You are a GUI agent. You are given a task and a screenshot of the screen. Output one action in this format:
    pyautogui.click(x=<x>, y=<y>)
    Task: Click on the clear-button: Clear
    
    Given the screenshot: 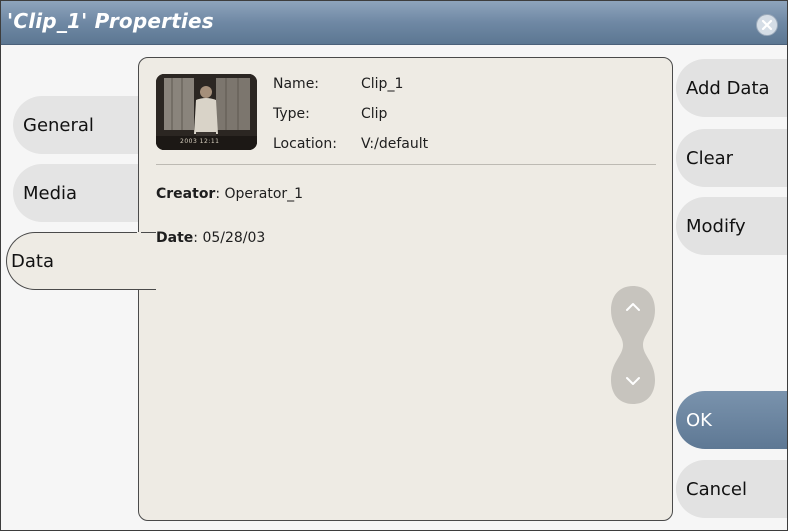 What is the action you would take?
    pyautogui.click(x=731, y=158)
    